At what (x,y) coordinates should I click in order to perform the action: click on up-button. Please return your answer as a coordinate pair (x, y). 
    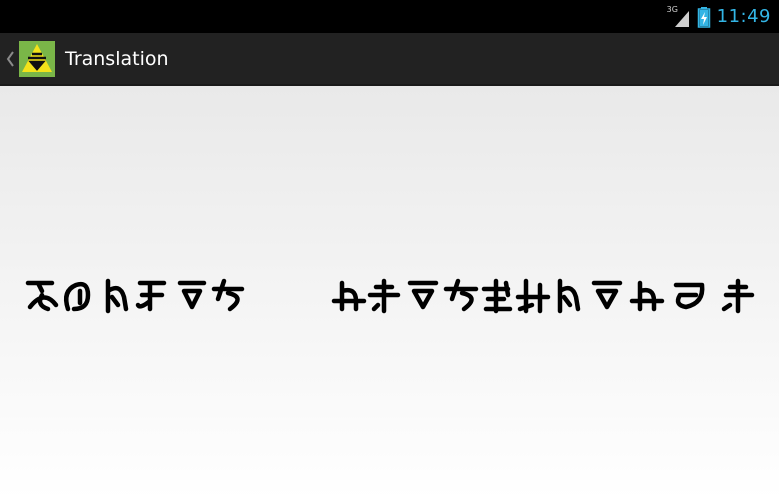
    Looking at the image, I should click on (27, 58).